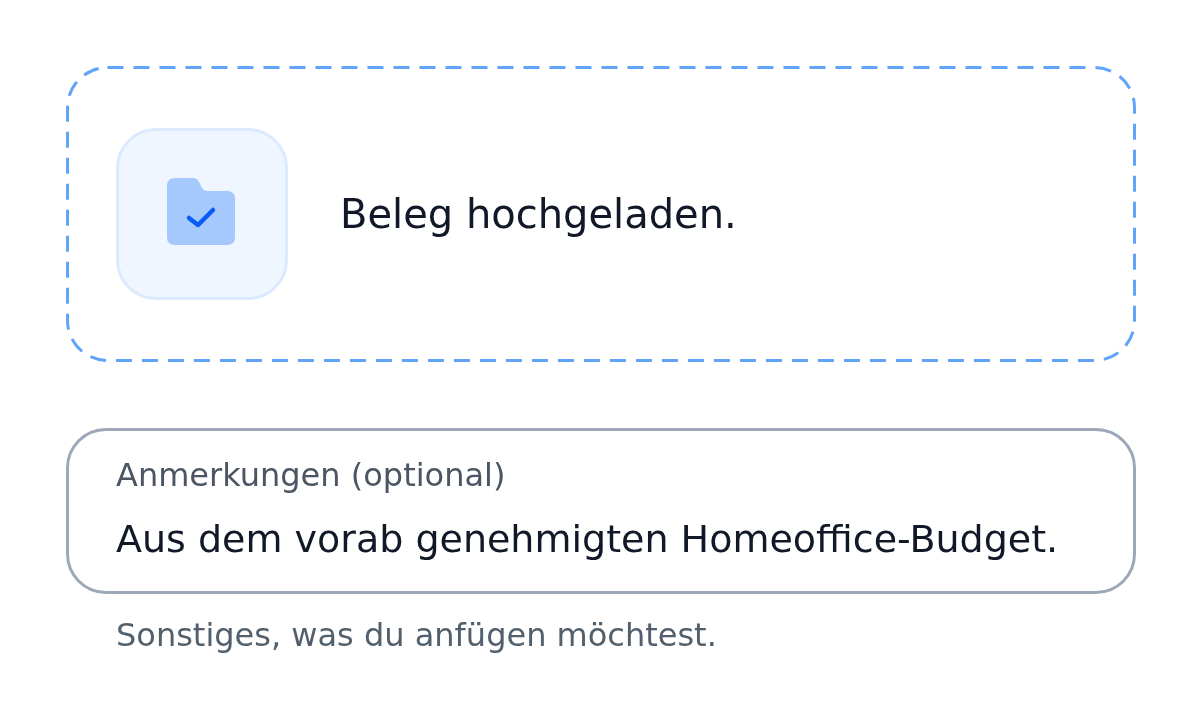  What do you see at coordinates (587, 539) in the screenshot?
I see `field-value: Aus dem vorab genehmigten Homeoffice-Budget.` at bounding box center [587, 539].